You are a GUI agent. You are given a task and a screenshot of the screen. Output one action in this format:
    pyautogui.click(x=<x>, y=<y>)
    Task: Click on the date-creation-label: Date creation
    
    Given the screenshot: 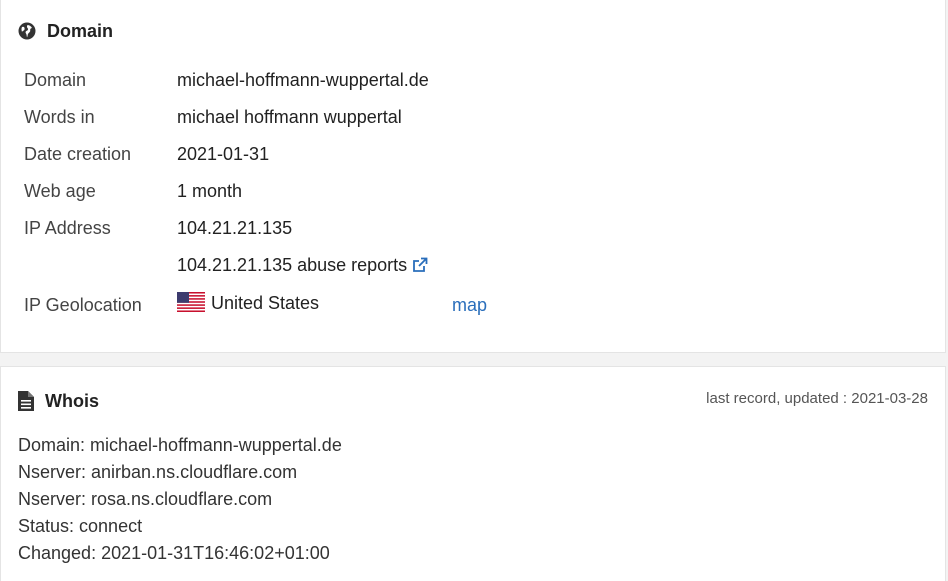 What is the action you would take?
    pyautogui.click(x=78, y=154)
    